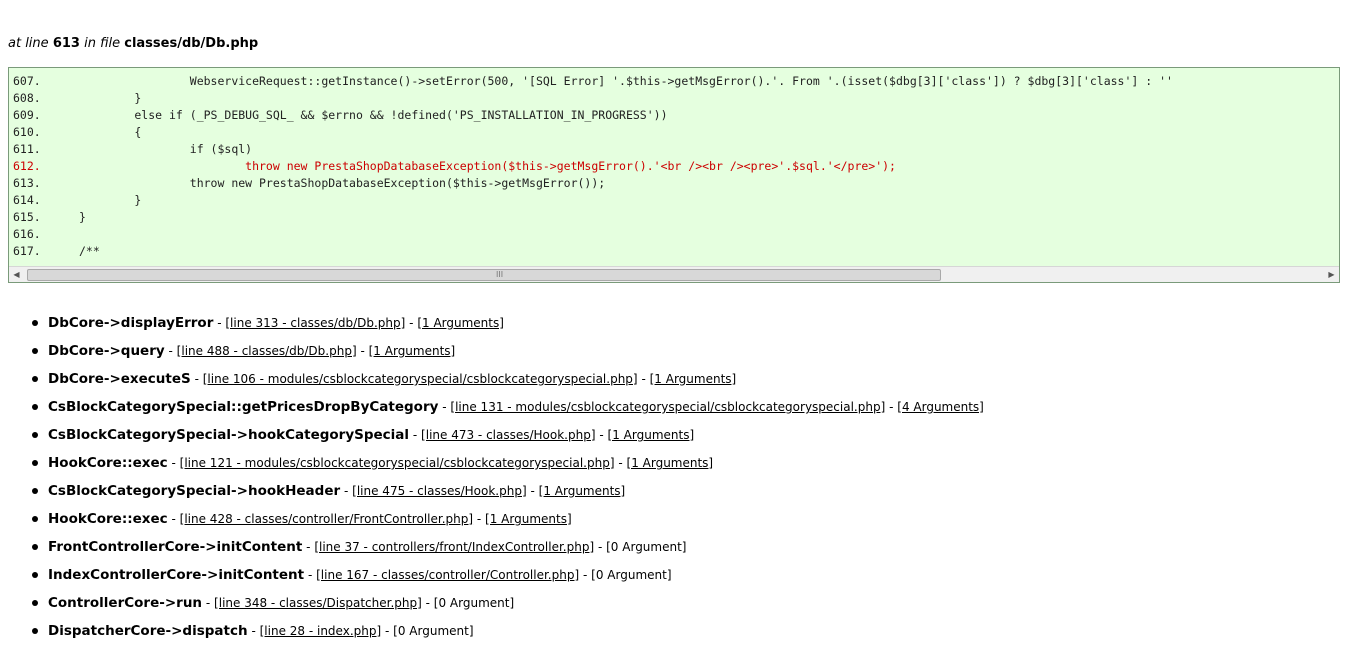 This screenshot has height=650, width=1352. I want to click on trace-function-name: ControllerCore->run, so click(125, 603).